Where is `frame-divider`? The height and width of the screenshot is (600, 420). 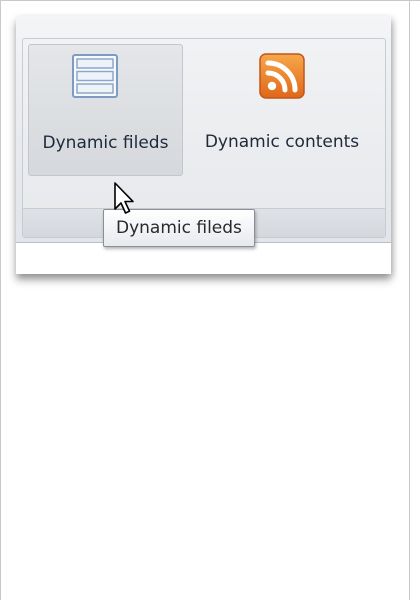
frame-divider is located at coordinates (409, 300).